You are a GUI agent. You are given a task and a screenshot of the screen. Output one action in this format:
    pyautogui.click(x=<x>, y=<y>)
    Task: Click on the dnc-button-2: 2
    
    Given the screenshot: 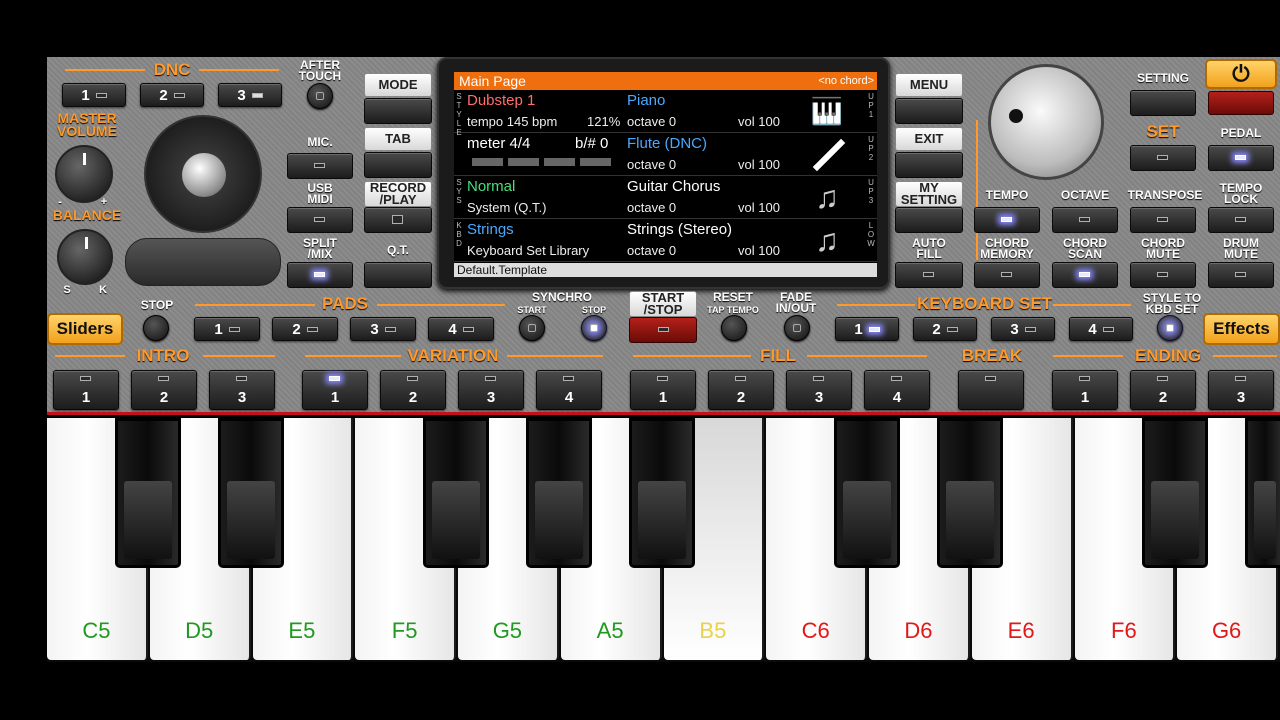 What is the action you would take?
    pyautogui.click(x=172, y=95)
    